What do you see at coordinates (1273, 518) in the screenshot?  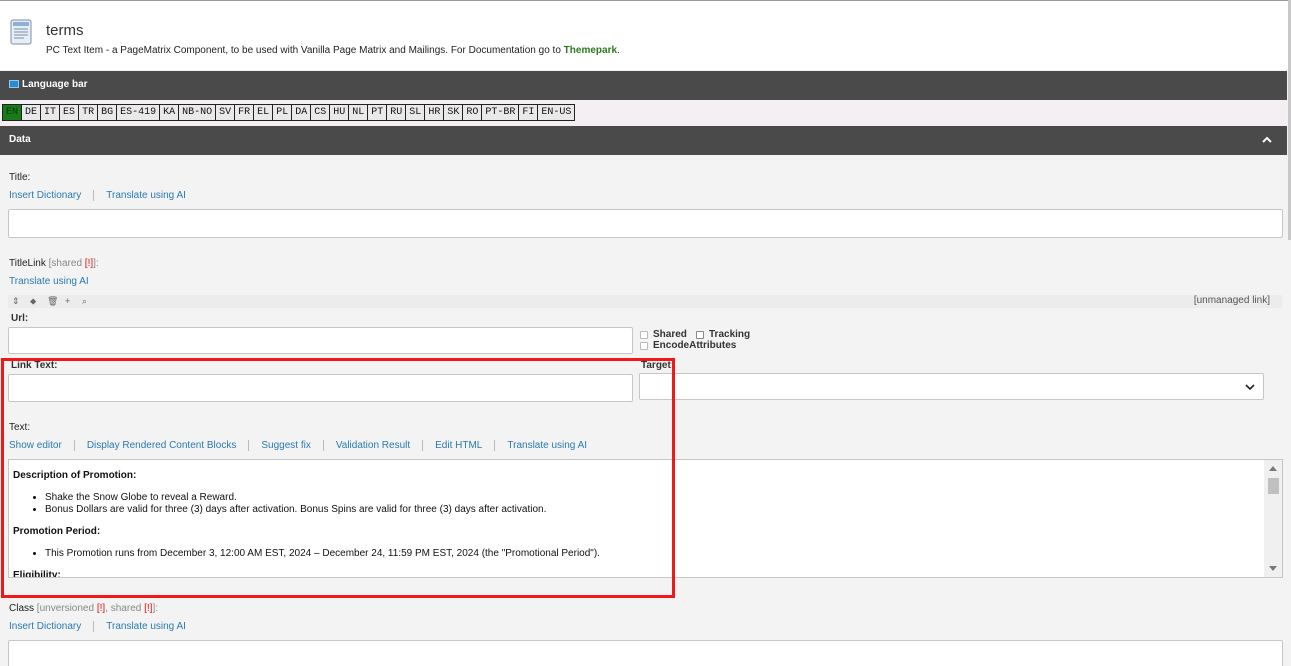 I see `editor-scrollbar` at bounding box center [1273, 518].